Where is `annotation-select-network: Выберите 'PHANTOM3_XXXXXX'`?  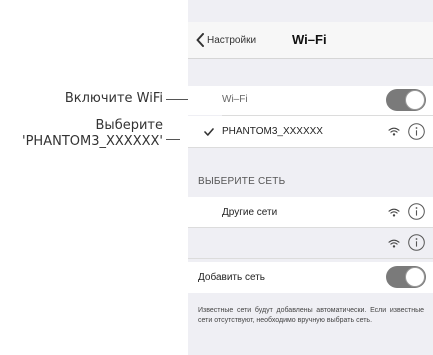
annotation-select-network: Выберите 'PHANTOM3_XXXXXX' is located at coordinates (81, 134).